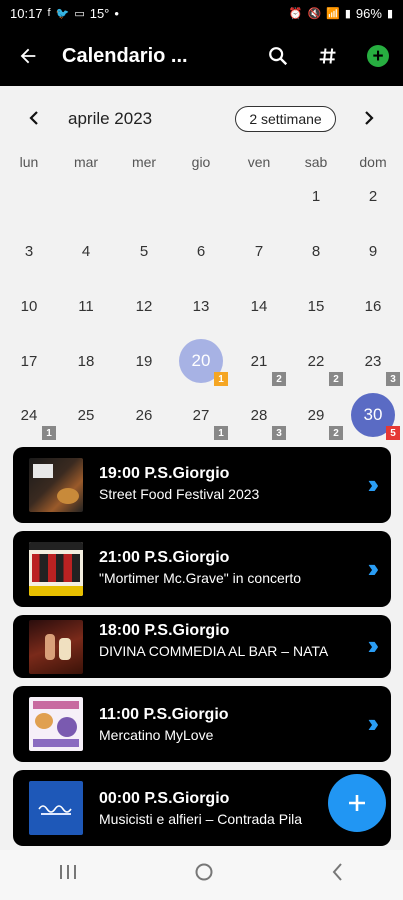 The height and width of the screenshot is (900, 403). Describe the element at coordinates (29, 361) in the screenshot. I see `calendar-day-17: 17` at that location.